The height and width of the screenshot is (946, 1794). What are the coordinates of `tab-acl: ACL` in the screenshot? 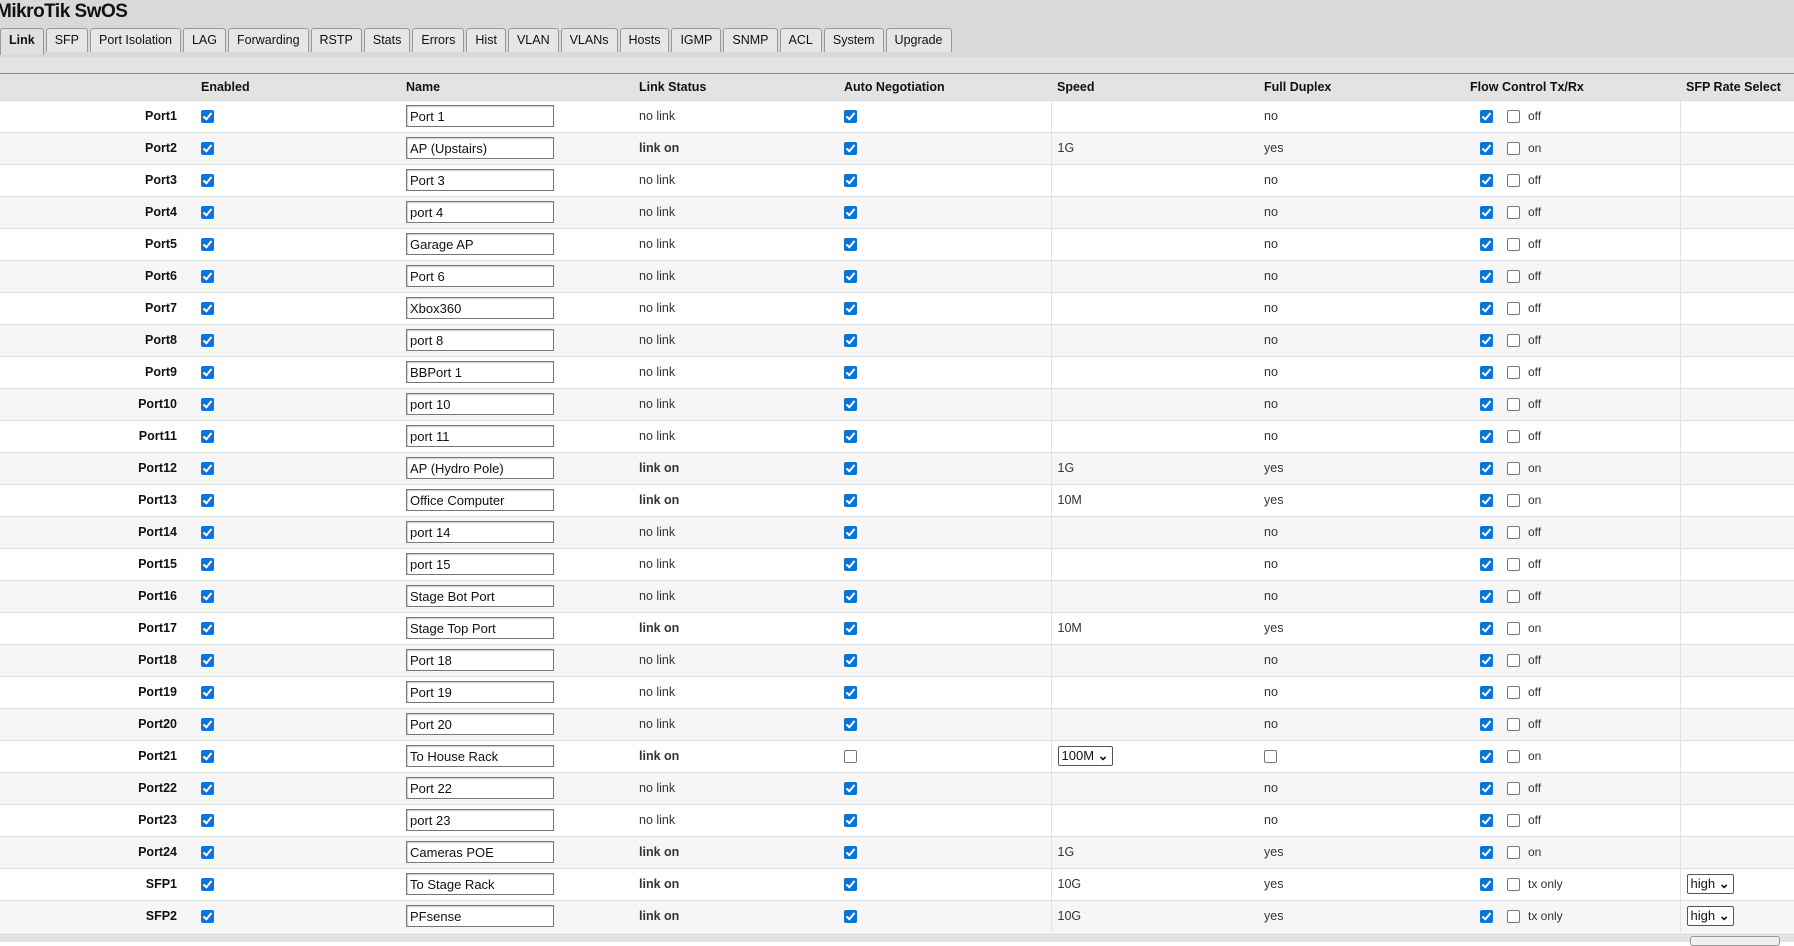 It's located at (800, 40).